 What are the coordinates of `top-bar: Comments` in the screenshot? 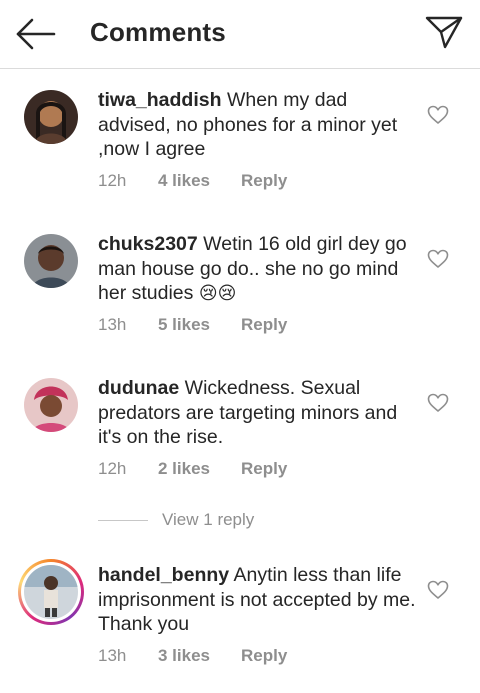 It's located at (240, 34).